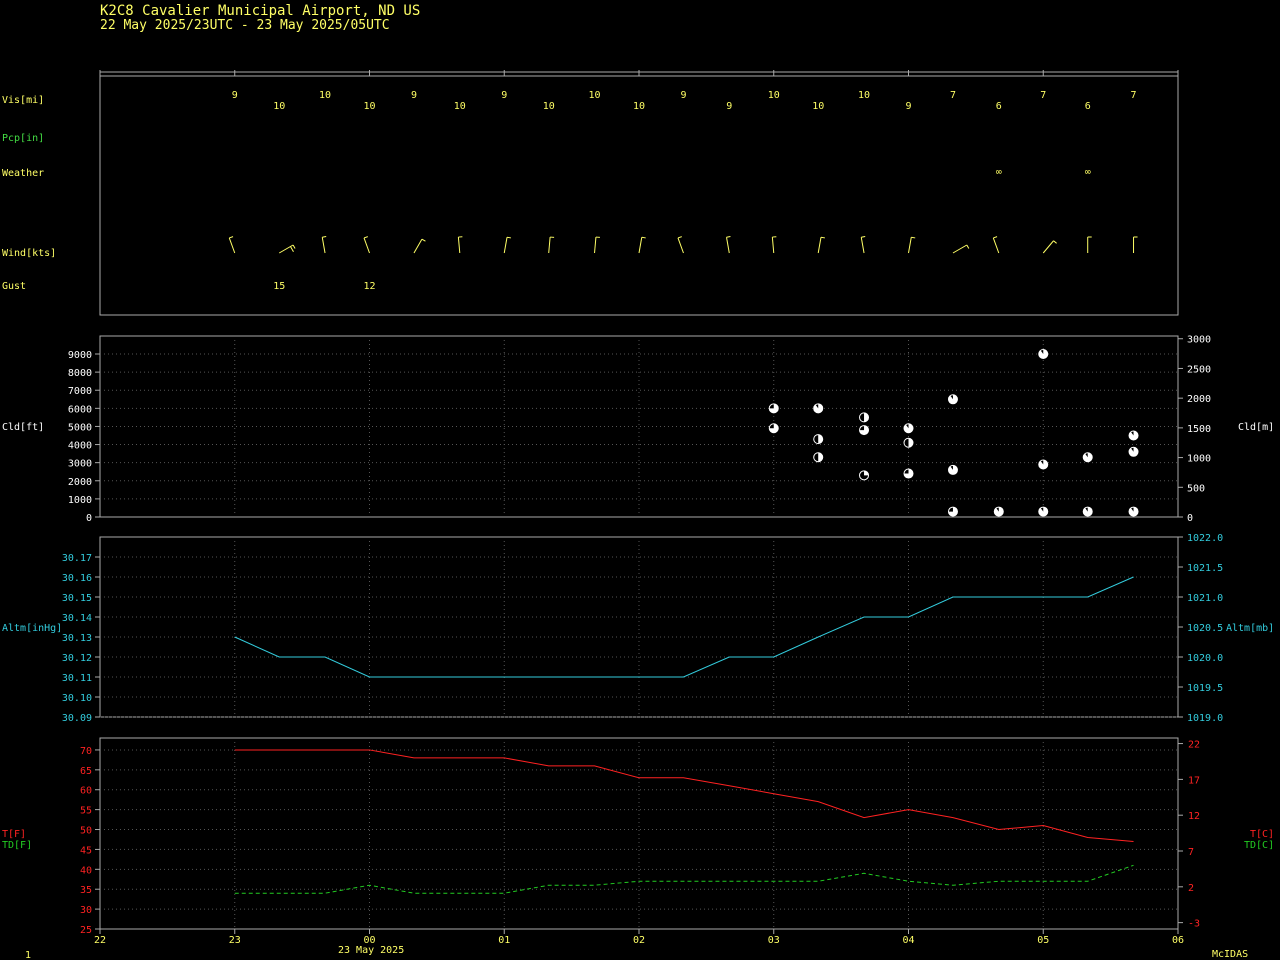 This screenshot has height=960, width=1280. I want to click on cloud-m-tick-label: 2000, so click(1199, 399).